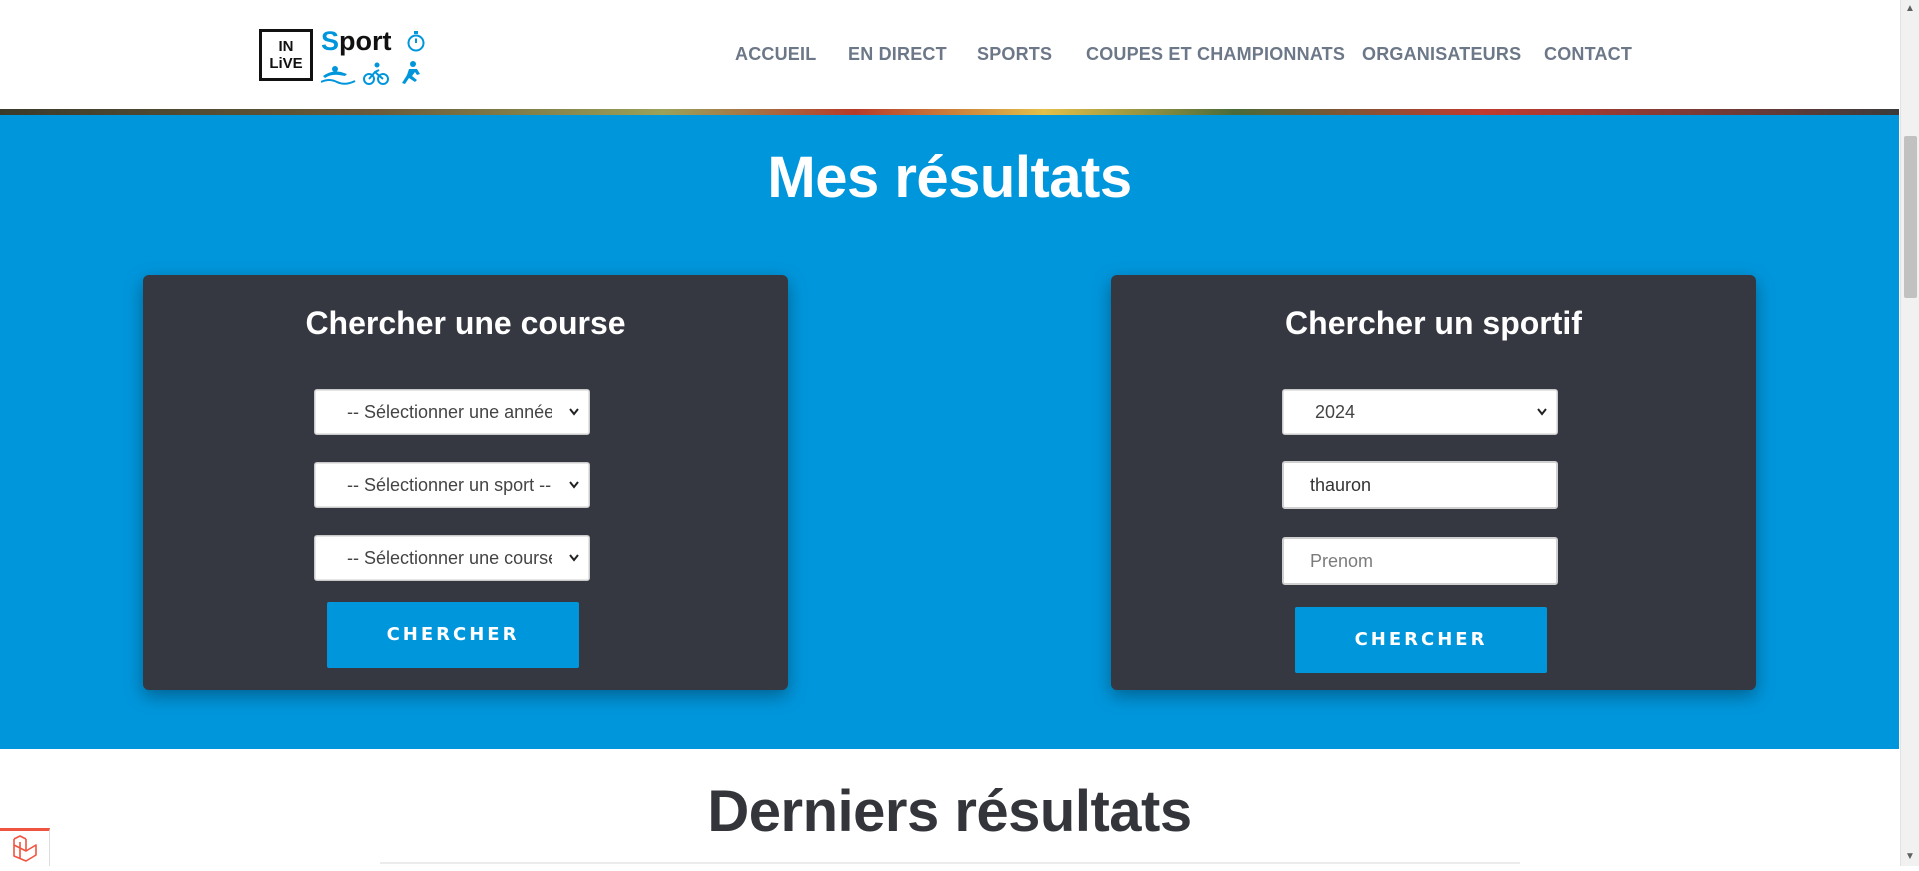 This screenshot has width=1919, height=871. Describe the element at coordinates (452, 558) in the screenshot. I see `race-select: -- Sélectionner une course --` at that location.